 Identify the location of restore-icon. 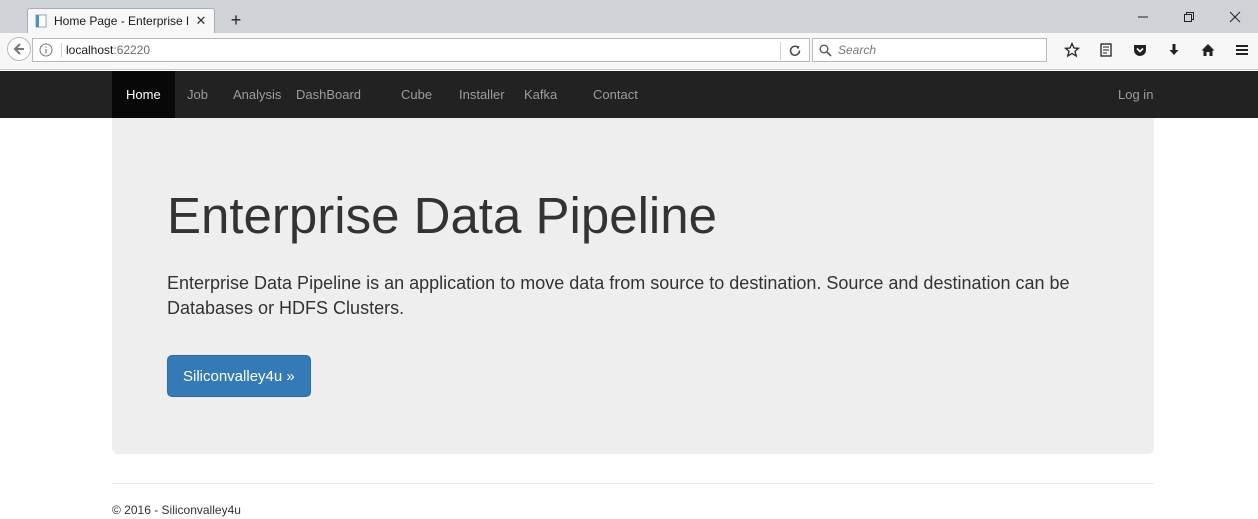
(1189, 16).